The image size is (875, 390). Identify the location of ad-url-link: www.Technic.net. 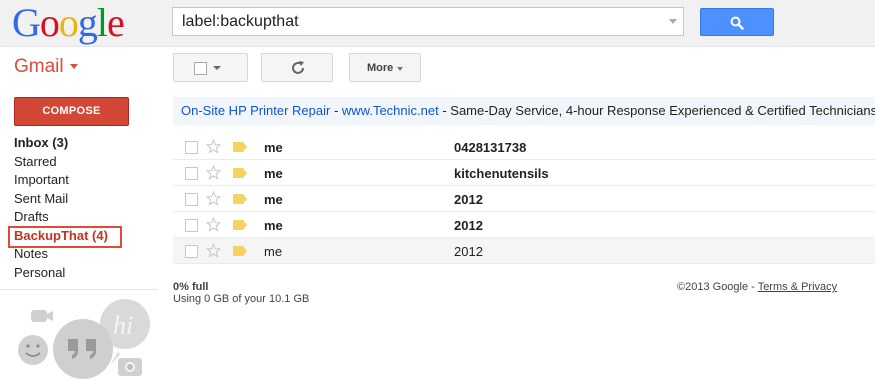
(390, 110).